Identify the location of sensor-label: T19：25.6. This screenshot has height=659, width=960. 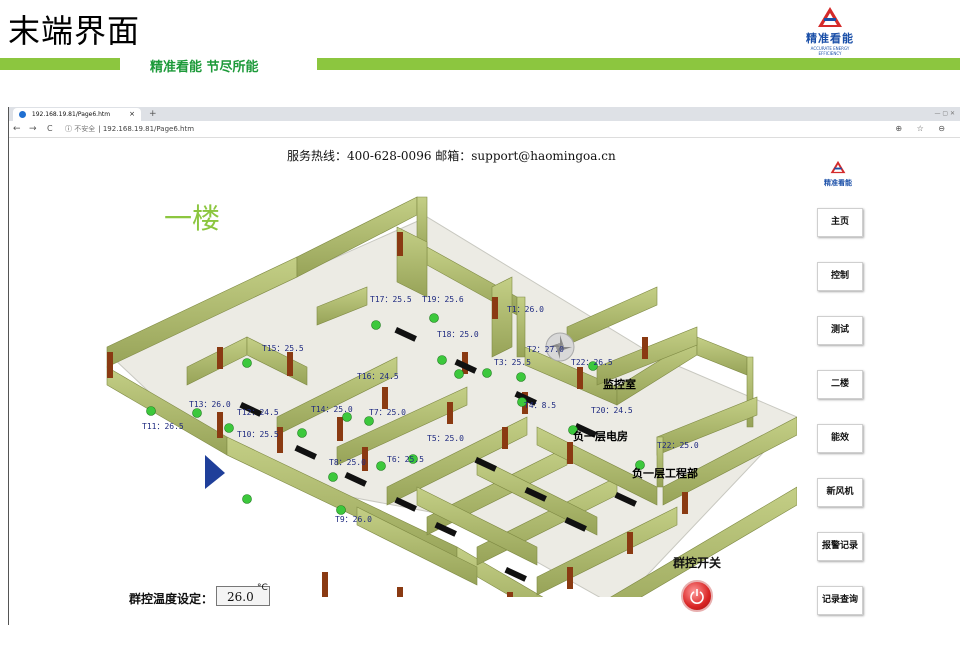
(443, 299).